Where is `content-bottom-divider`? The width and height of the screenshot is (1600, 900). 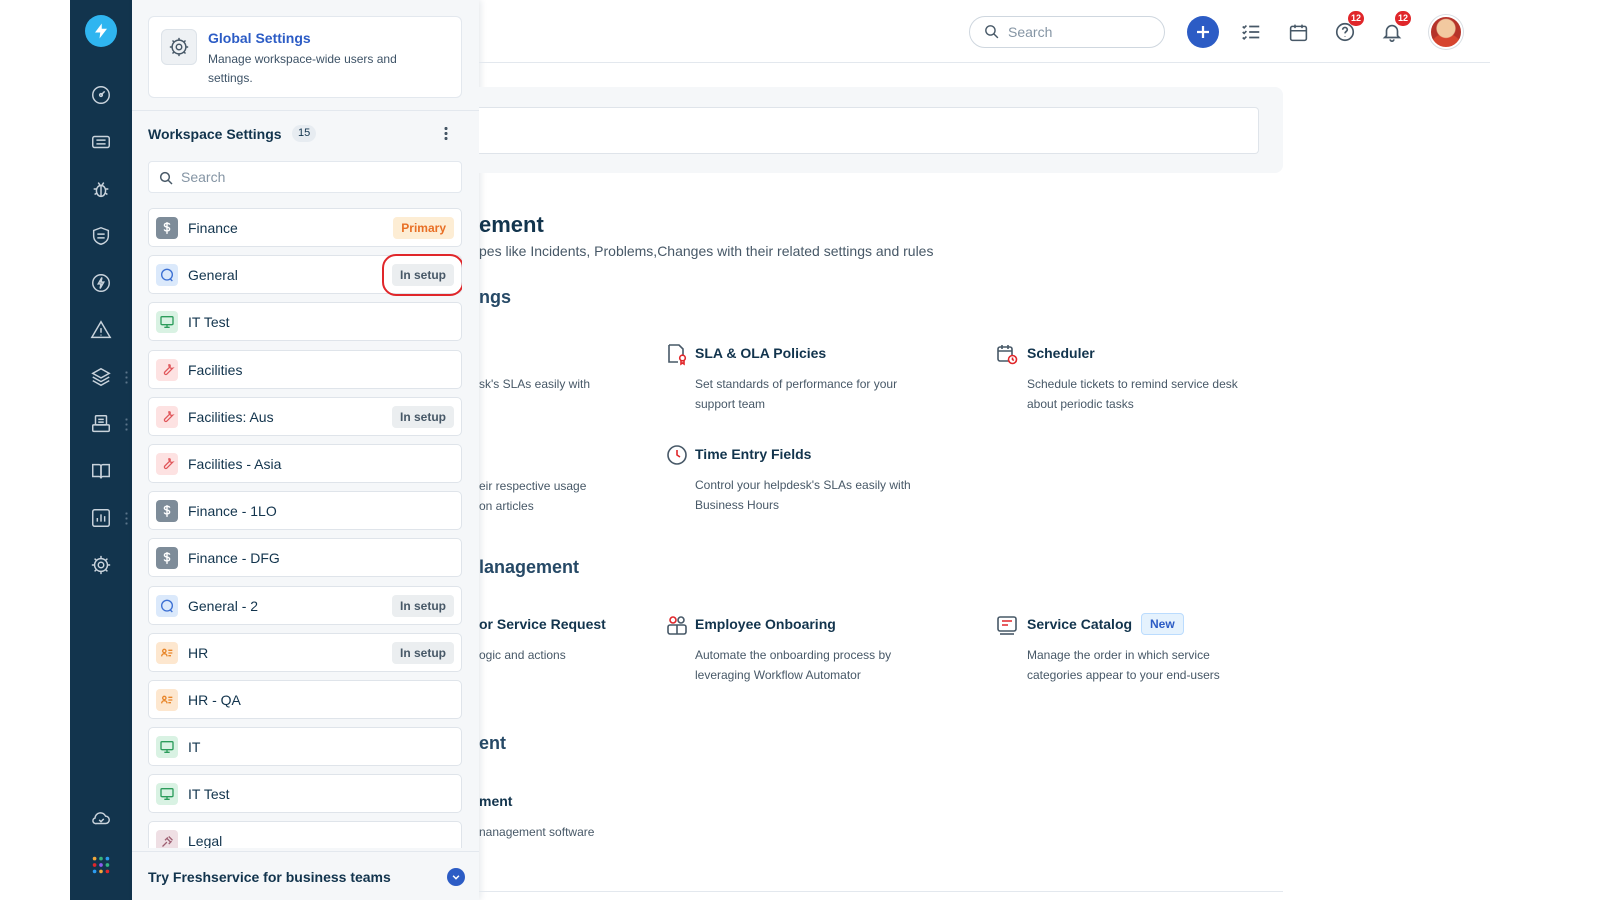 content-bottom-divider is located at coordinates (881, 891).